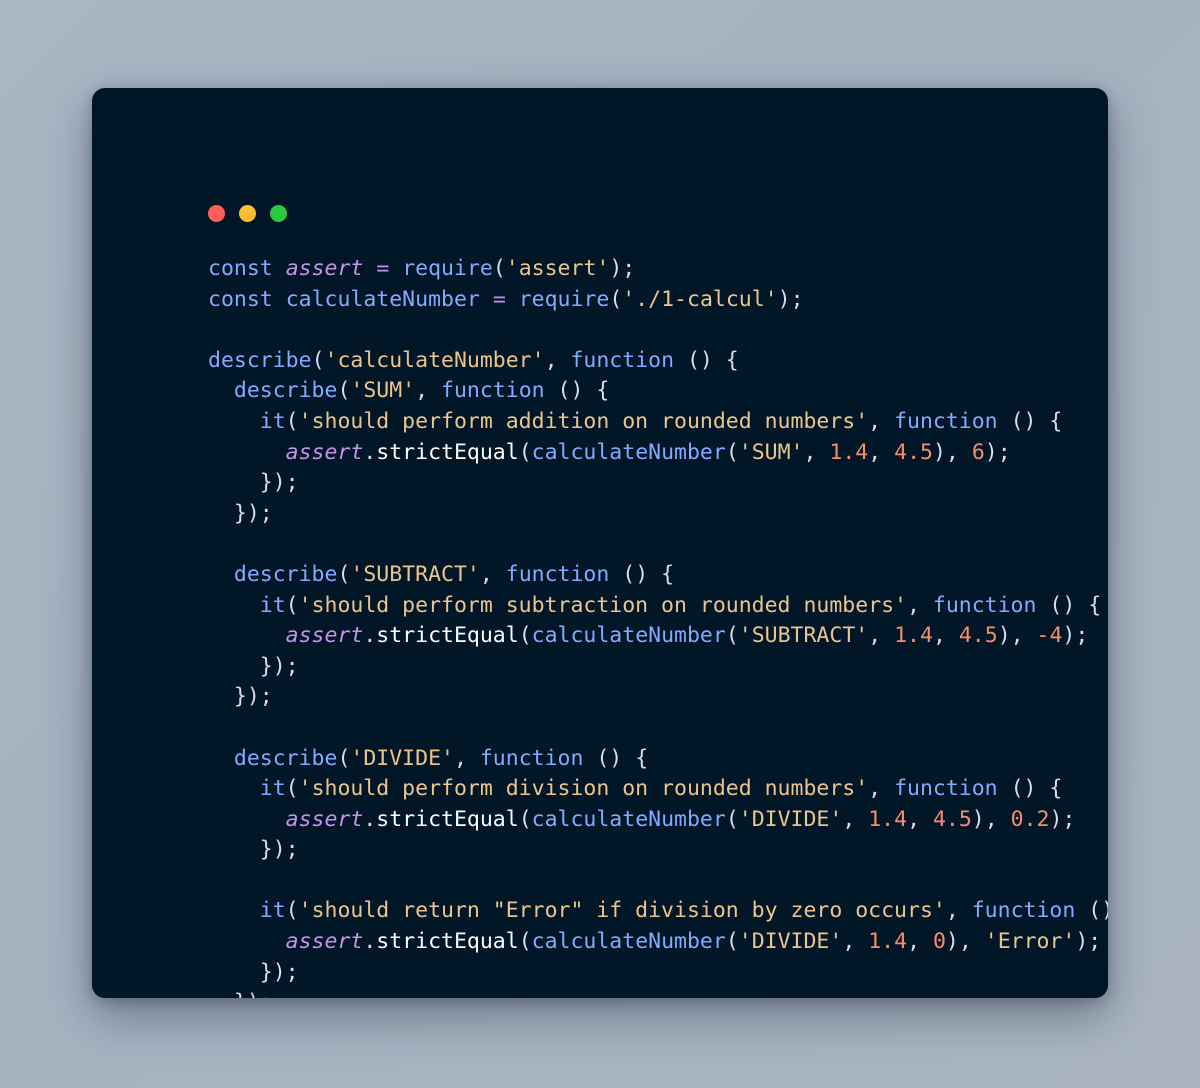 Image resolution: width=1200 pixels, height=1088 pixels. I want to click on maximize-window-button, so click(278, 213).